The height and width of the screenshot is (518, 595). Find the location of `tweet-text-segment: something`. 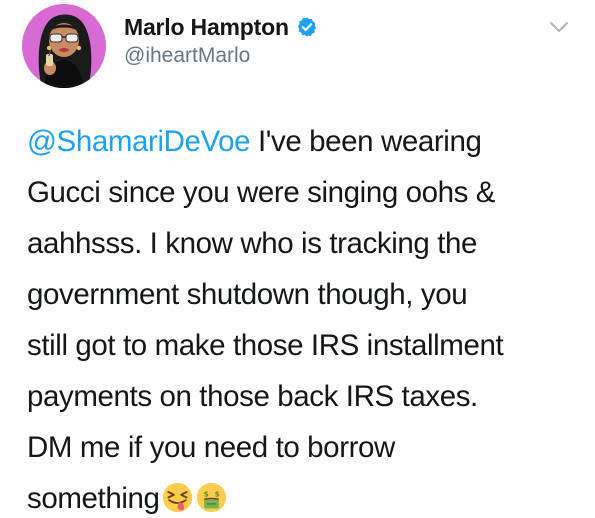

tweet-text-segment: something is located at coordinates (93, 498).